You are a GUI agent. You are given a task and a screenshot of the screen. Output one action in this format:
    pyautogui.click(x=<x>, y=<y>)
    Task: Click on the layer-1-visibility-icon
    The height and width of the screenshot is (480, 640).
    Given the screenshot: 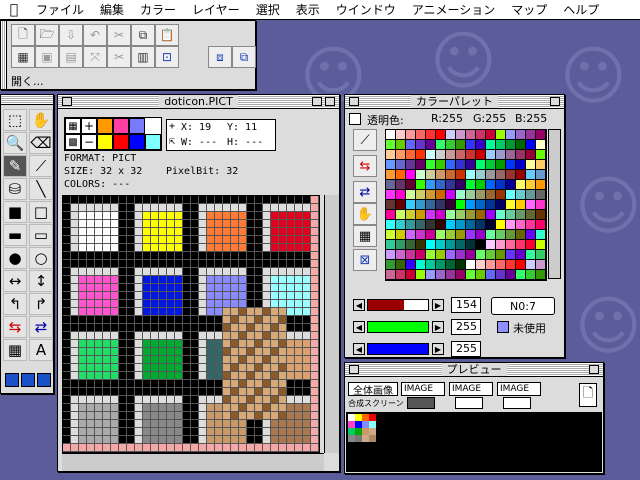 What is the action you would take?
    pyautogui.click(x=421, y=403)
    